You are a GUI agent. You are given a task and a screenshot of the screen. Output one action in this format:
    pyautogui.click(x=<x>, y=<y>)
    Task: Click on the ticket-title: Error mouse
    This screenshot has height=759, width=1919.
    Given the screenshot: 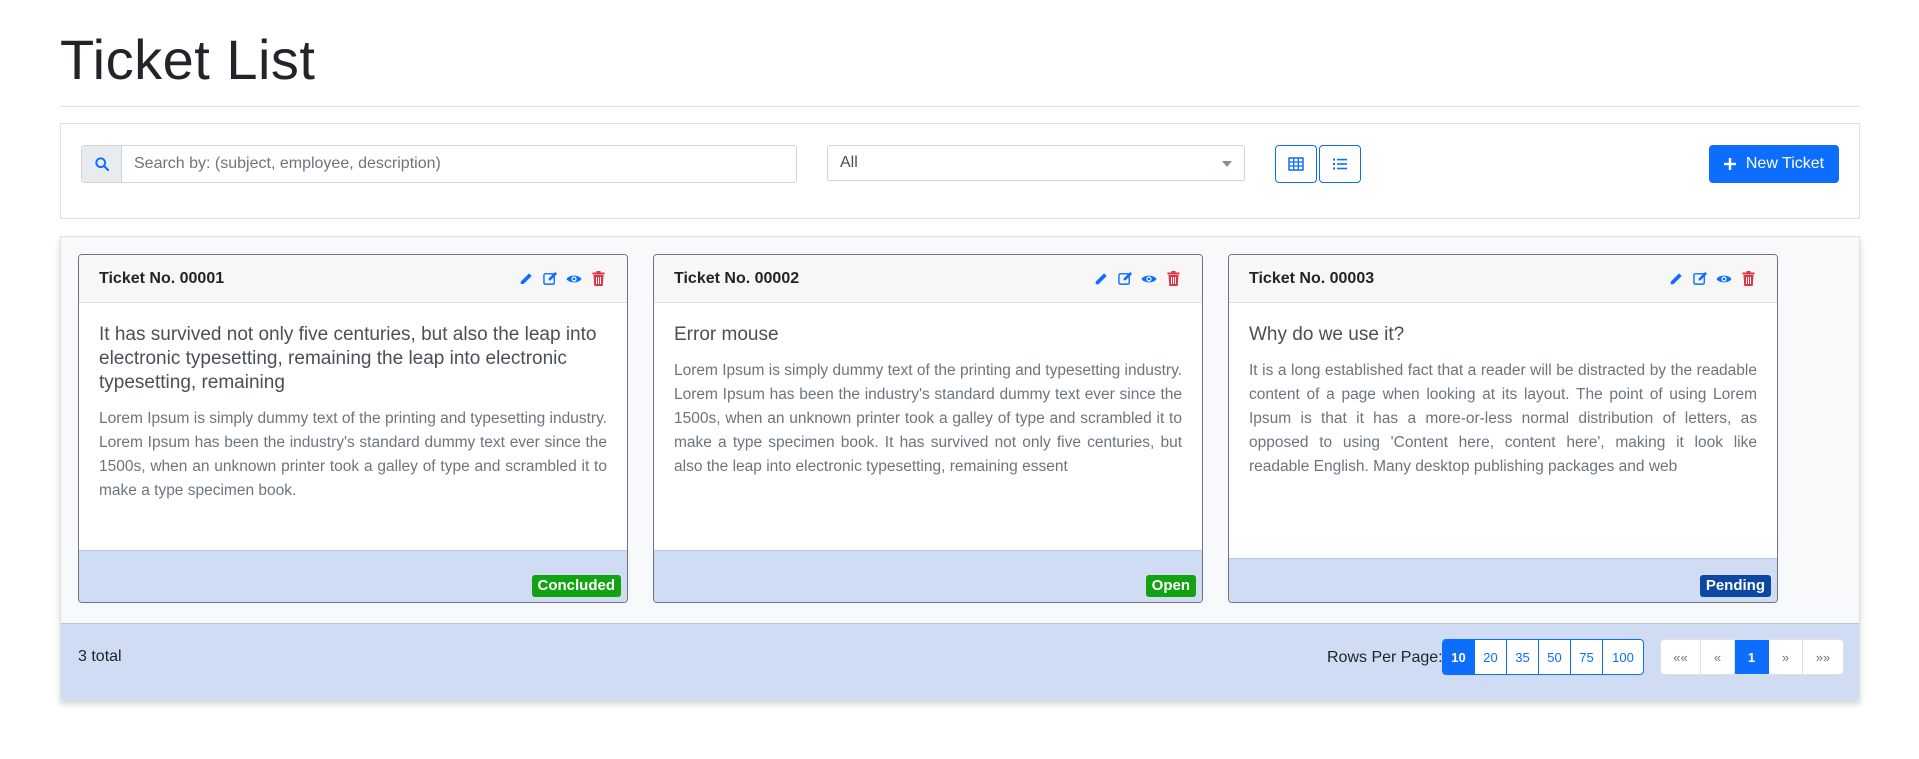 What is the action you would take?
    pyautogui.click(x=726, y=334)
    